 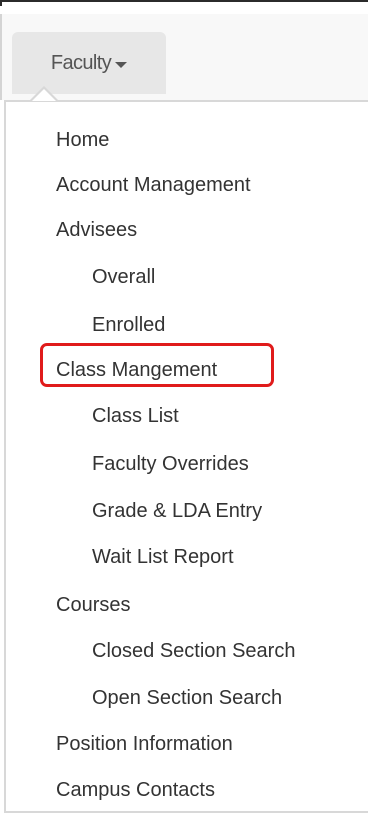 I want to click on menu-item-faculty-overrides: Faculty Overrides, so click(x=170, y=464).